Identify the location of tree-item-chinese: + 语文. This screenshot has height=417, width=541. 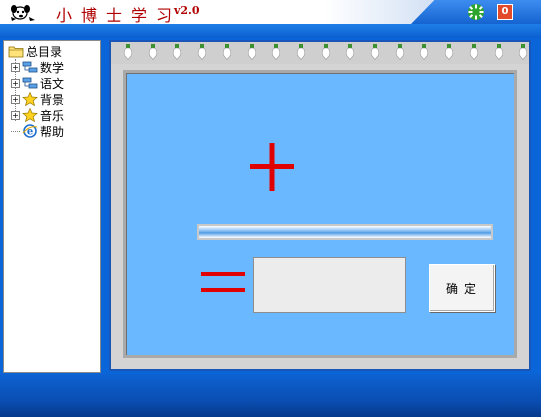
(37, 83).